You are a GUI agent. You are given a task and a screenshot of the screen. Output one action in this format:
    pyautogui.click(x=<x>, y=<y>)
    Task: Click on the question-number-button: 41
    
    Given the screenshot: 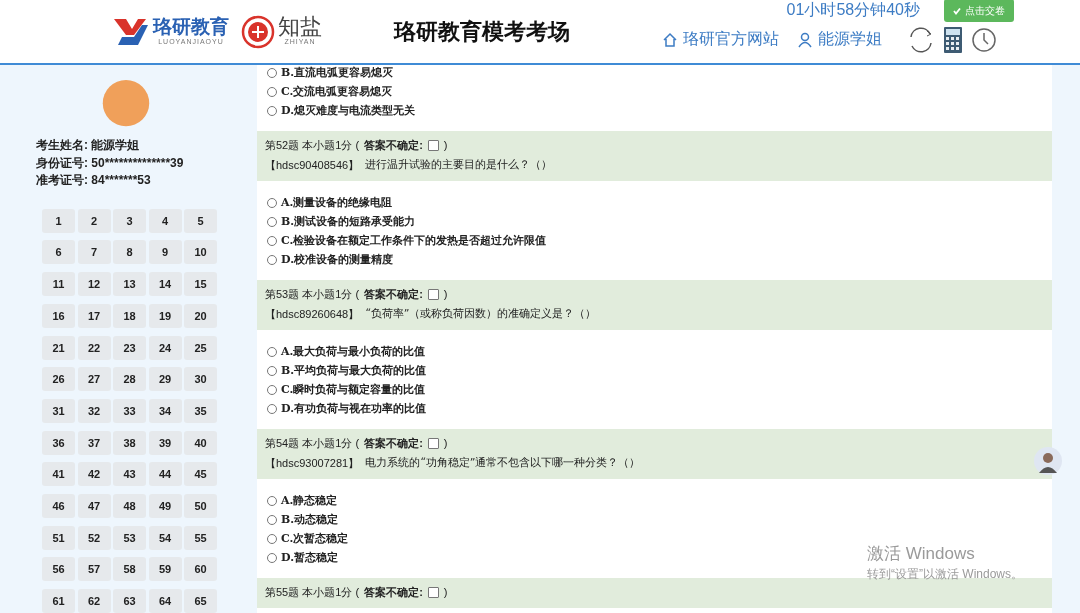 What is the action you would take?
    pyautogui.click(x=58, y=474)
    